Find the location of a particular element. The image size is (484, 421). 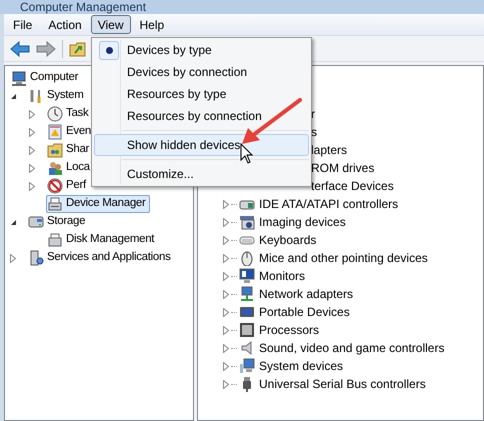

menu-item: View is located at coordinates (110, 24).